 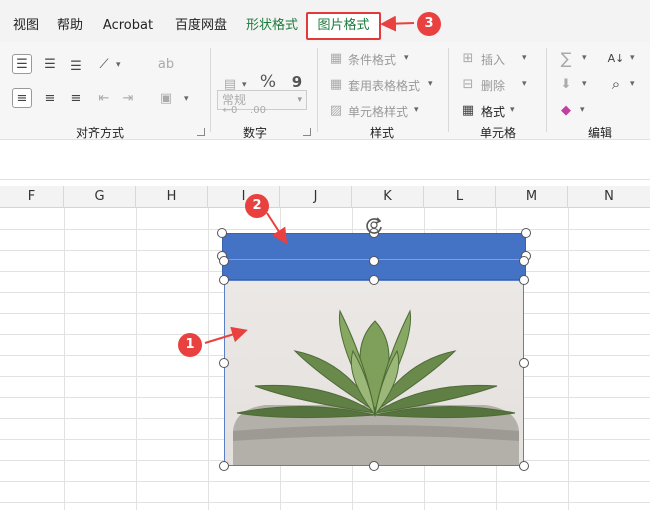 What do you see at coordinates (190, 345) in the screenshot?
I see `annotation-badge-1: 1` at bounding box center [190, 345].